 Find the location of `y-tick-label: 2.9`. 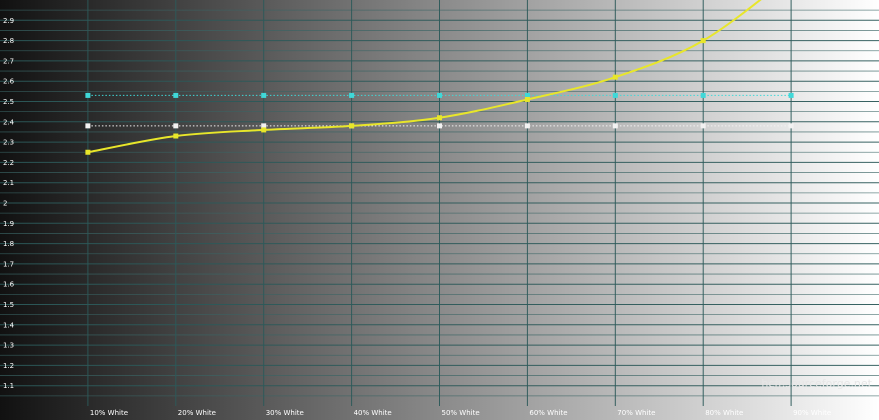

y-tick-label: 2.9 is located at coordinates (8, 21).